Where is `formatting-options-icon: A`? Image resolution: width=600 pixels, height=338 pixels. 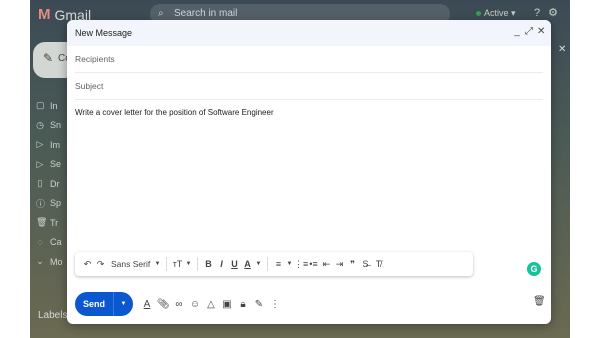
formatting-options-icon: A is located at coordinates (147, 304).